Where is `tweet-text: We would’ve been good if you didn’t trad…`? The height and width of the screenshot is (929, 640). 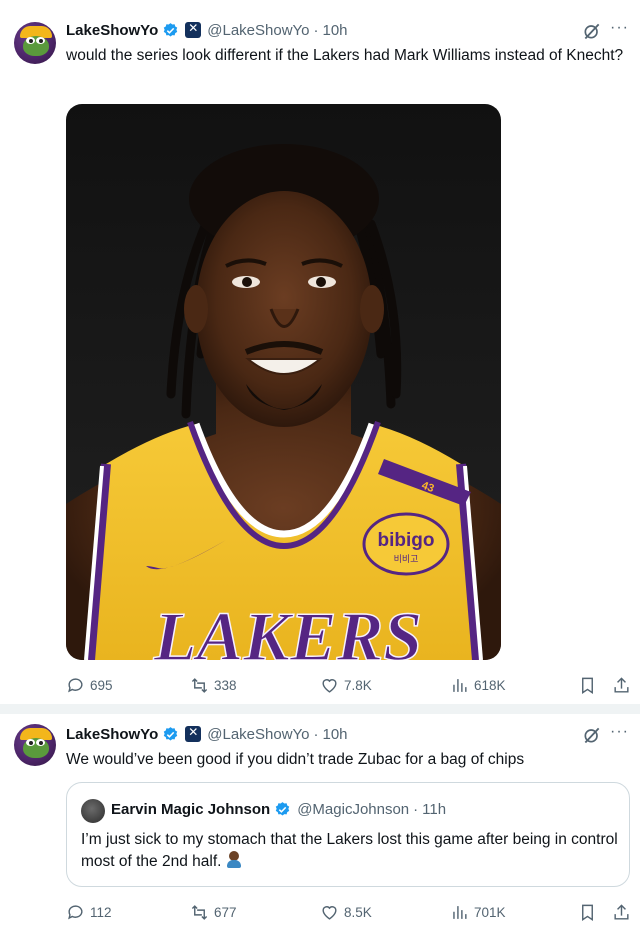
tweet-text: We would’ve been good if you didn’t trad… is located at coordinates (295, 759).